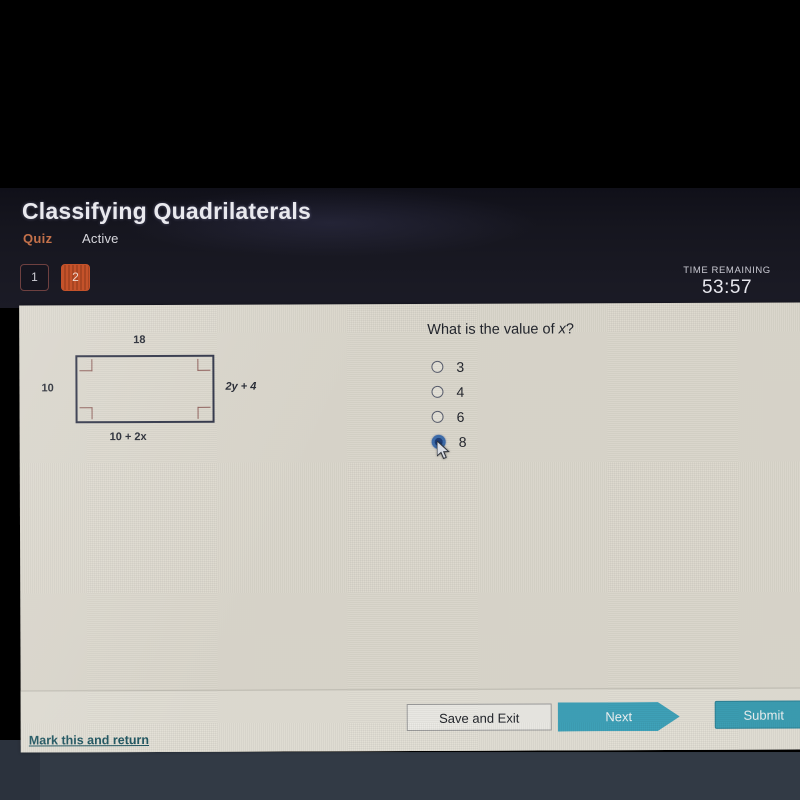 Image resolution: width=800 pixels, height=800 pixels. What do you see at coordinates (479, 717) in the screenshot?
I see `save-and-exit-button: Save and Exit` at bounding box center [479, 717].